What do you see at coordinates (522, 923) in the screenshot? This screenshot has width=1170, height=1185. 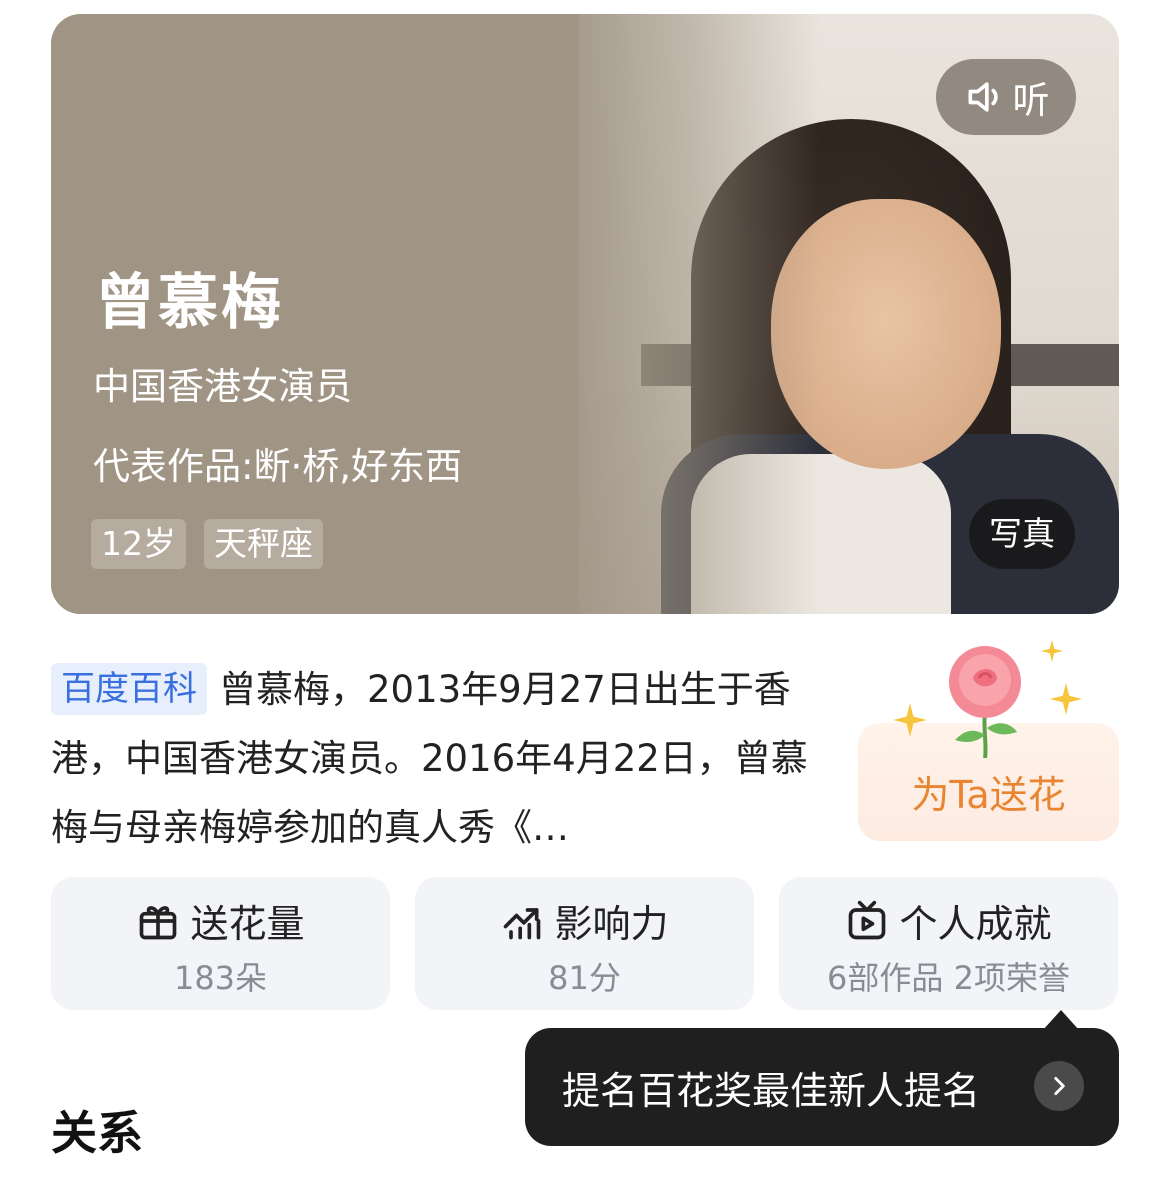 I see `trend-chart-icon` at bounding box center [522, 923].